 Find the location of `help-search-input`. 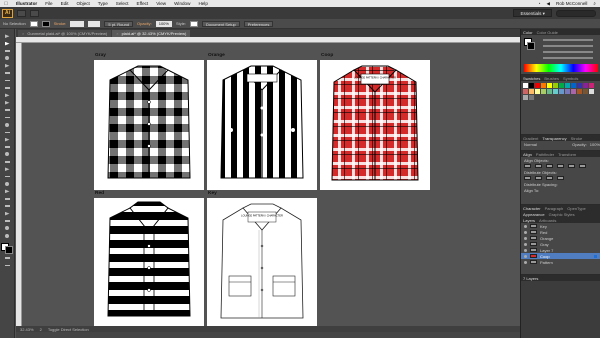

help-search-input is located at coordinates (576, 13).